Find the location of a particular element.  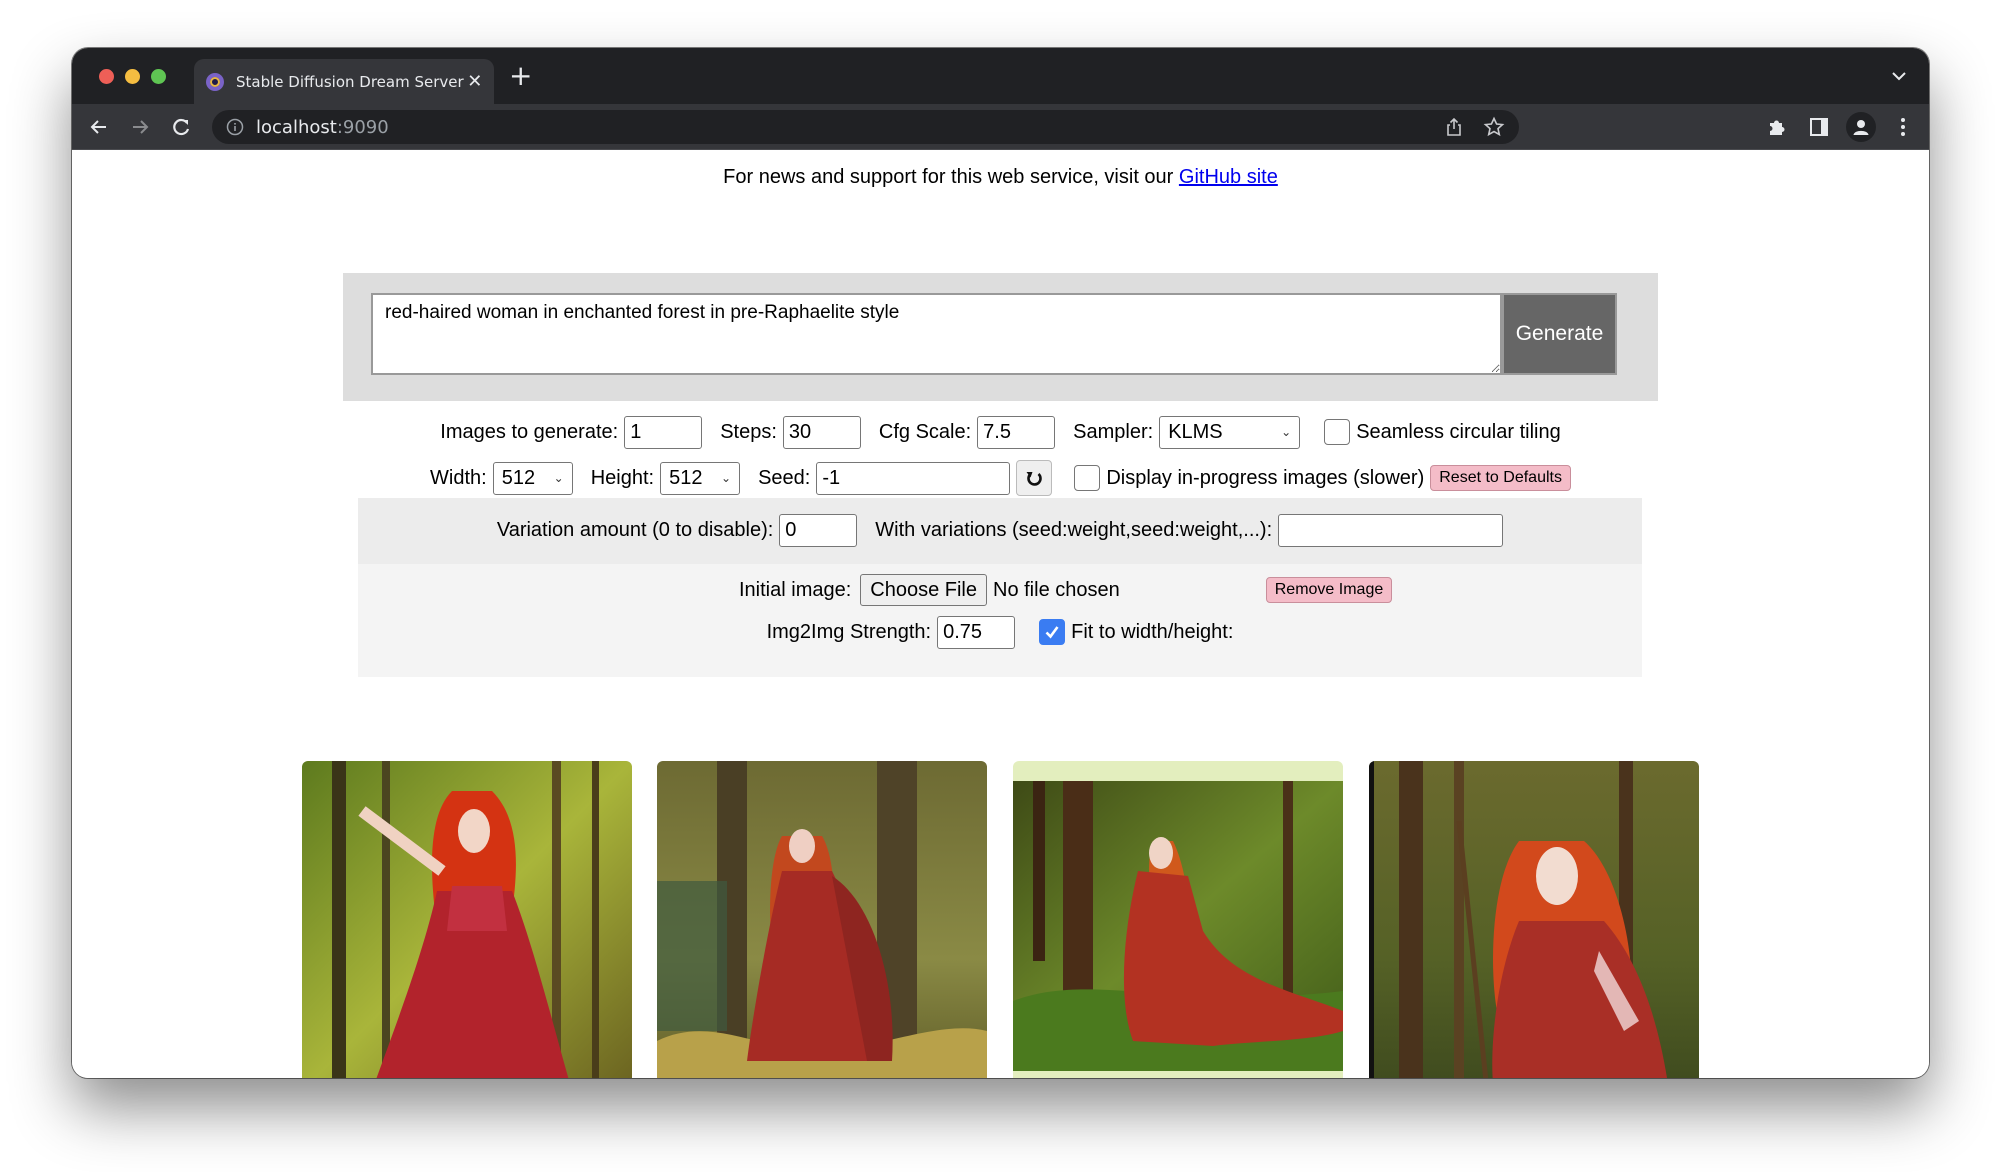

result-item: 1867168583 is located at coordinates (467, 919).